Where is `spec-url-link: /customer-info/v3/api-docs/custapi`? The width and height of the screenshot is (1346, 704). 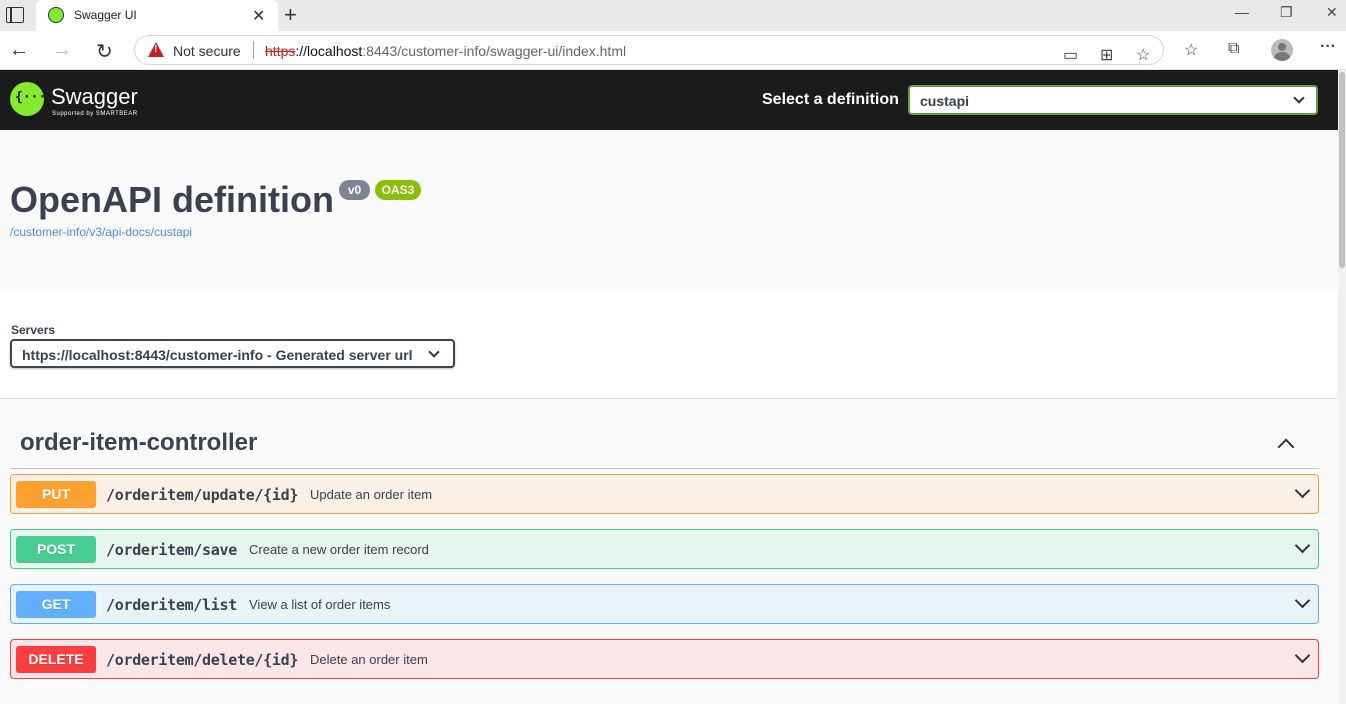 spec-url-link: /customer-info/v3/api-docs/custapi is located at coordinates (101, 232).